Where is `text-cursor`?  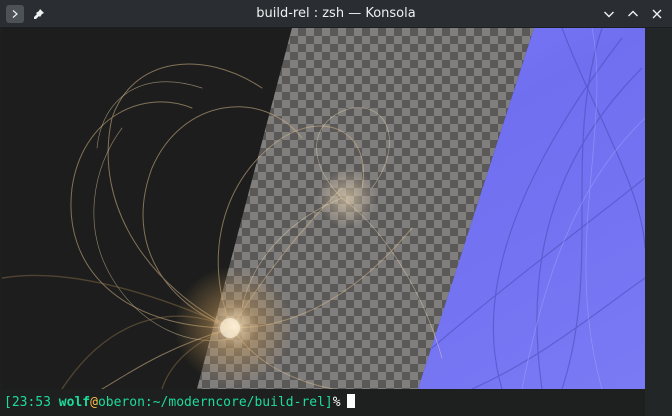 text-cursor is located at coordinates (350, 401).